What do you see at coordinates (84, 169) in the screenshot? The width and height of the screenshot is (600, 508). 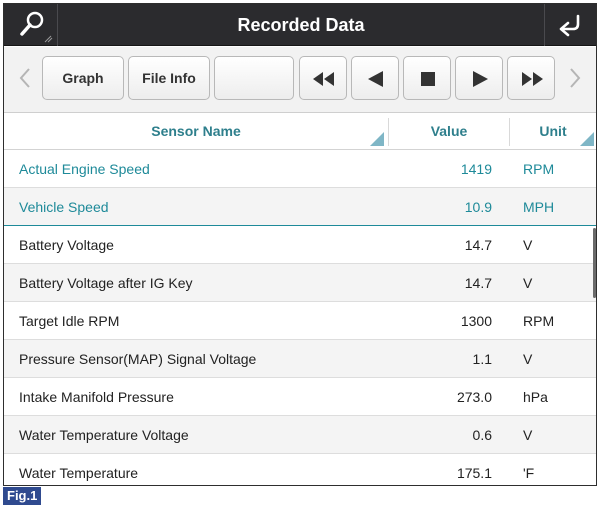 I see `sensor-name: Actual Engine Speed` at bounding box center [84, 169].